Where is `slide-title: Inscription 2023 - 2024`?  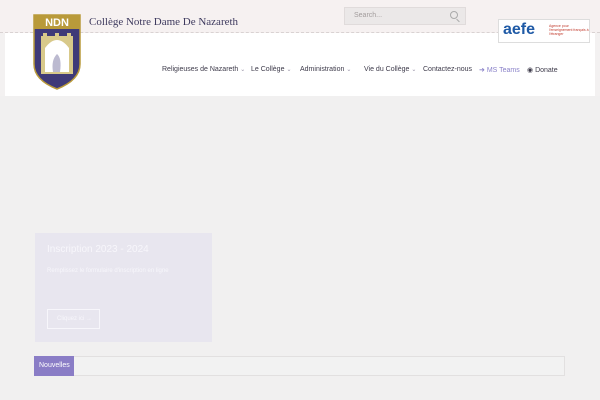
slide-title: Inscription 2023 - 2024 is located at coordinates (98, 249).